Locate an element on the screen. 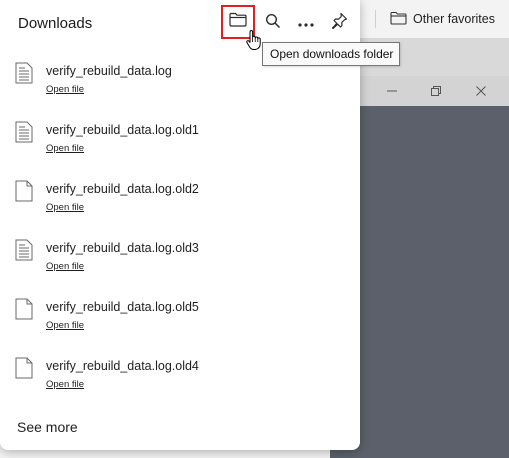  download-file-name: verify_rebuild_data.log.old2 is located at coordinates (122, 189).